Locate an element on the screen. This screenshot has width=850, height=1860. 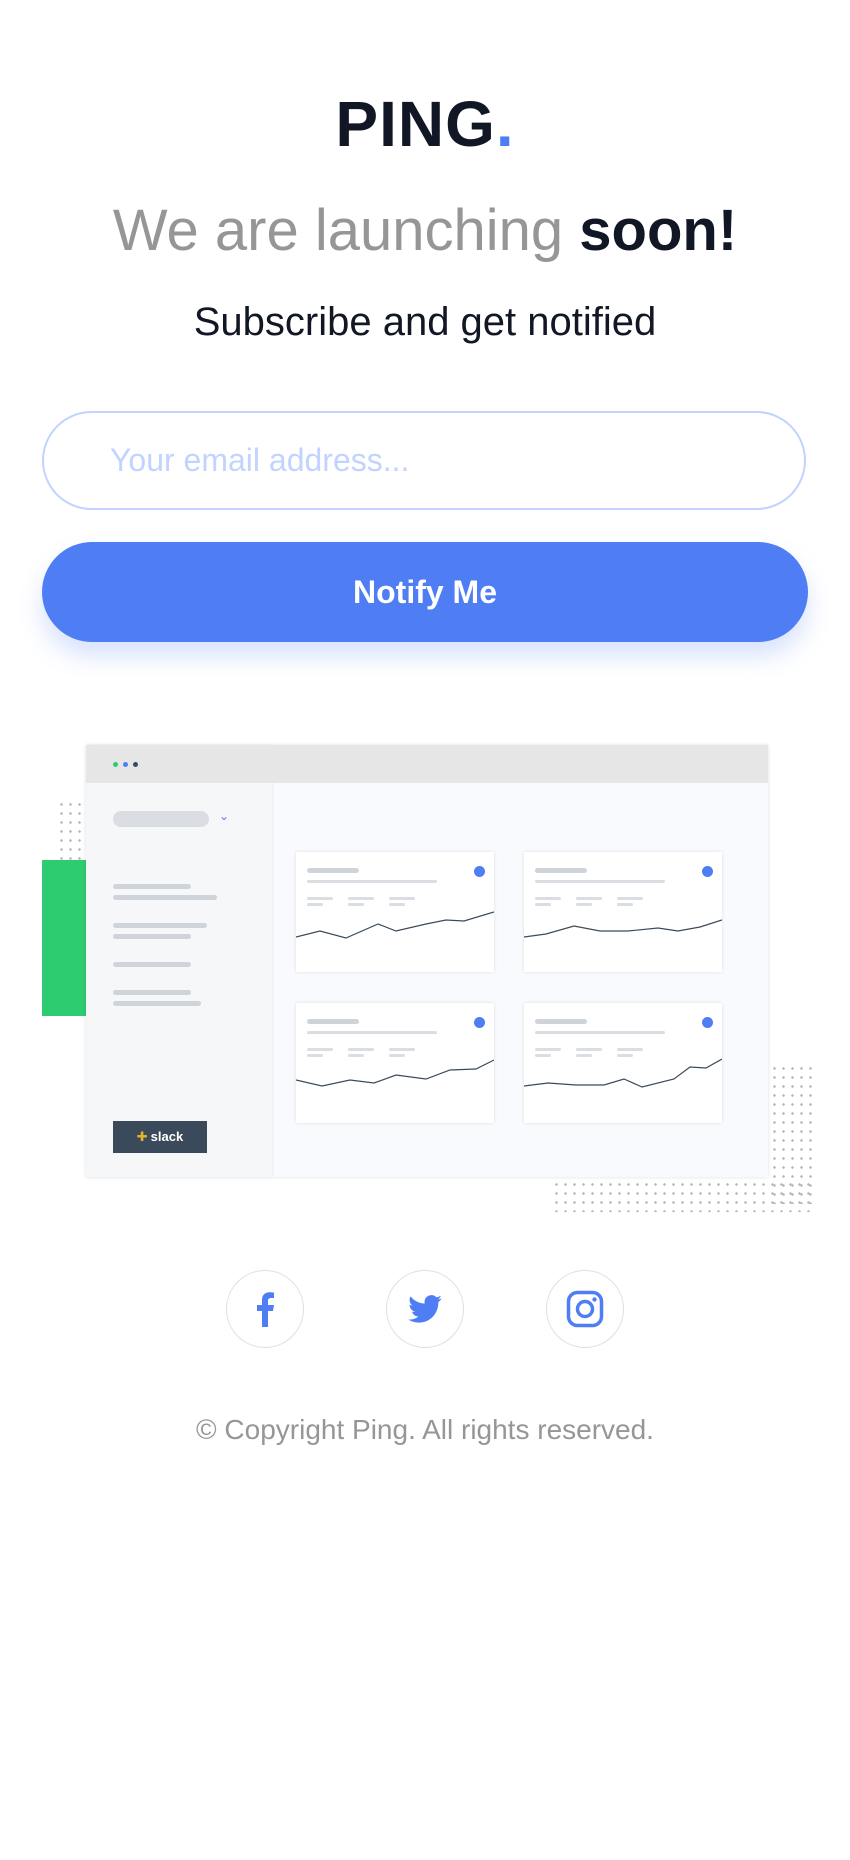
twitter-icon is located at coordinates (425, 1309).